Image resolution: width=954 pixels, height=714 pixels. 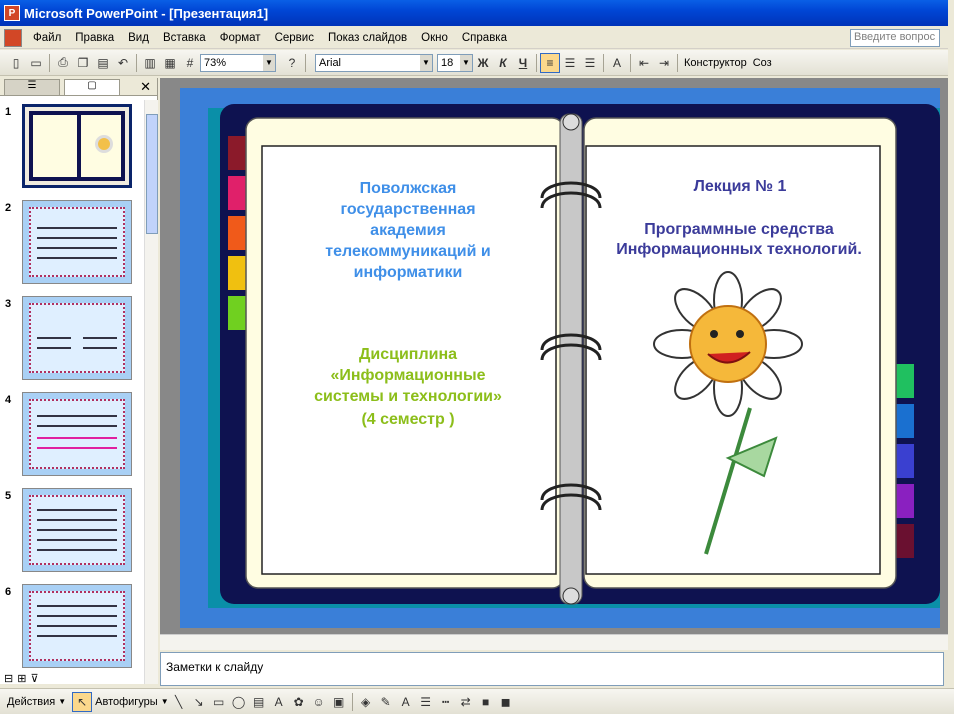 What do you see at coordinates (36, 63) in the screenshot?
I see `open-icon: ▭` at bounding box center [36, 63].